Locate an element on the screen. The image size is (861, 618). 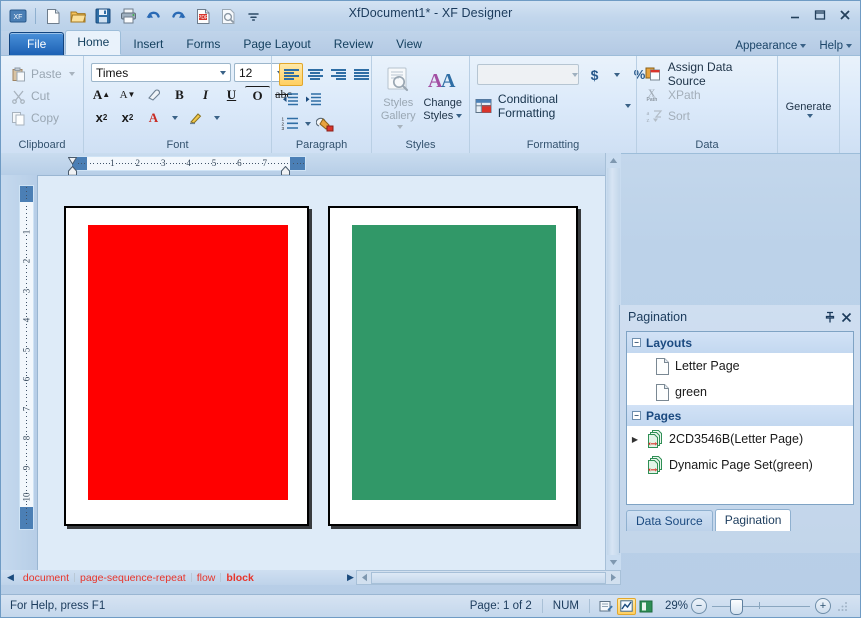
tab-review: Review is located at coordinates (353, 44).